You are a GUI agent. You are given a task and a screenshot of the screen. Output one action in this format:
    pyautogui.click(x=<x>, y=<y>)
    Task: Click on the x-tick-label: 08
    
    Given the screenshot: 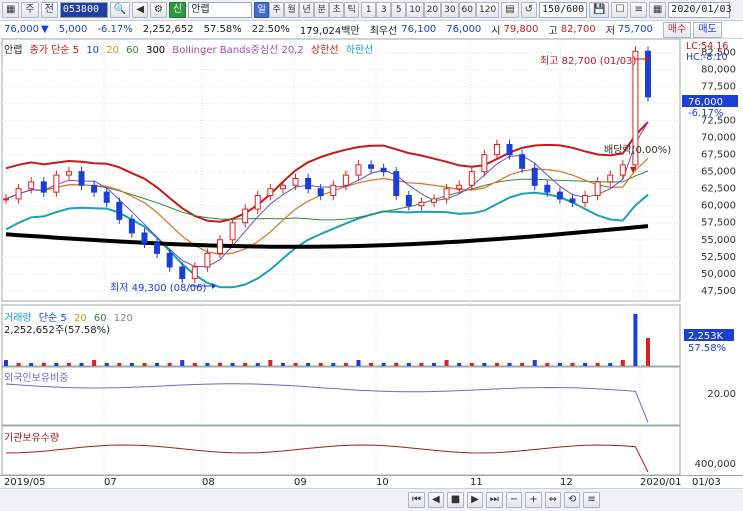 What is the action you would take?
    pyautogui.click(x=208, y=482)
    